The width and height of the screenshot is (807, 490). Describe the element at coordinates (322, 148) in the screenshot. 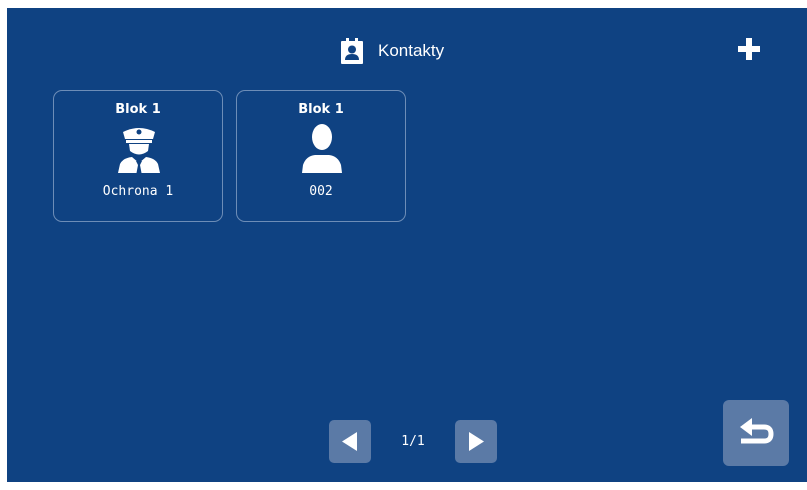

I see `person-icon` at that location.